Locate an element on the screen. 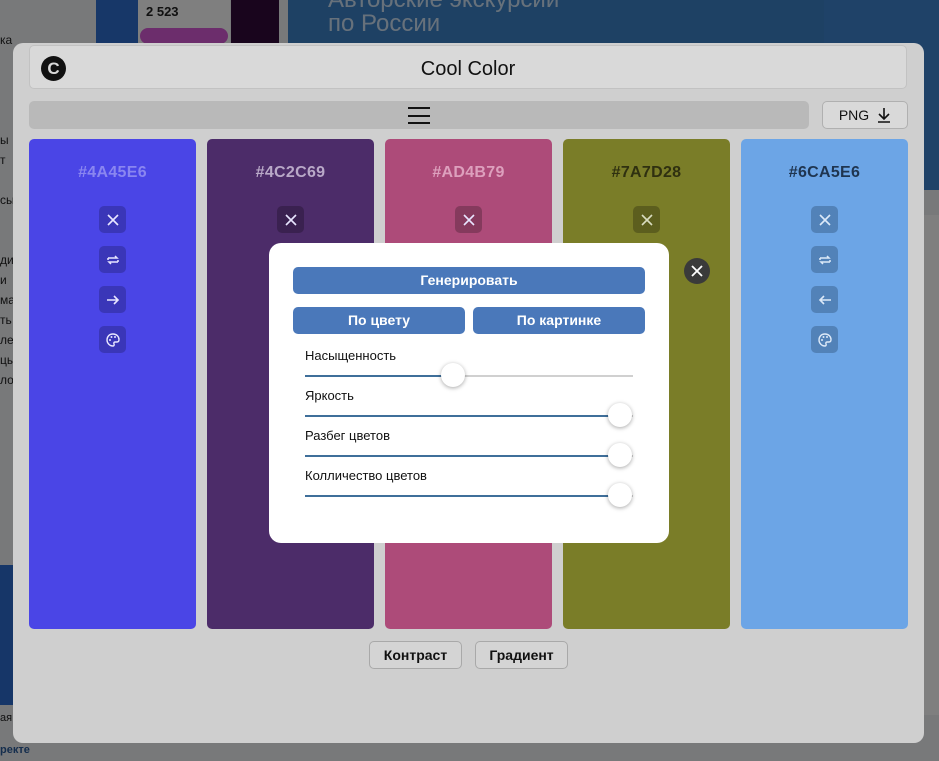  hamburger-menu-icon is located at coordinates (419, 115).